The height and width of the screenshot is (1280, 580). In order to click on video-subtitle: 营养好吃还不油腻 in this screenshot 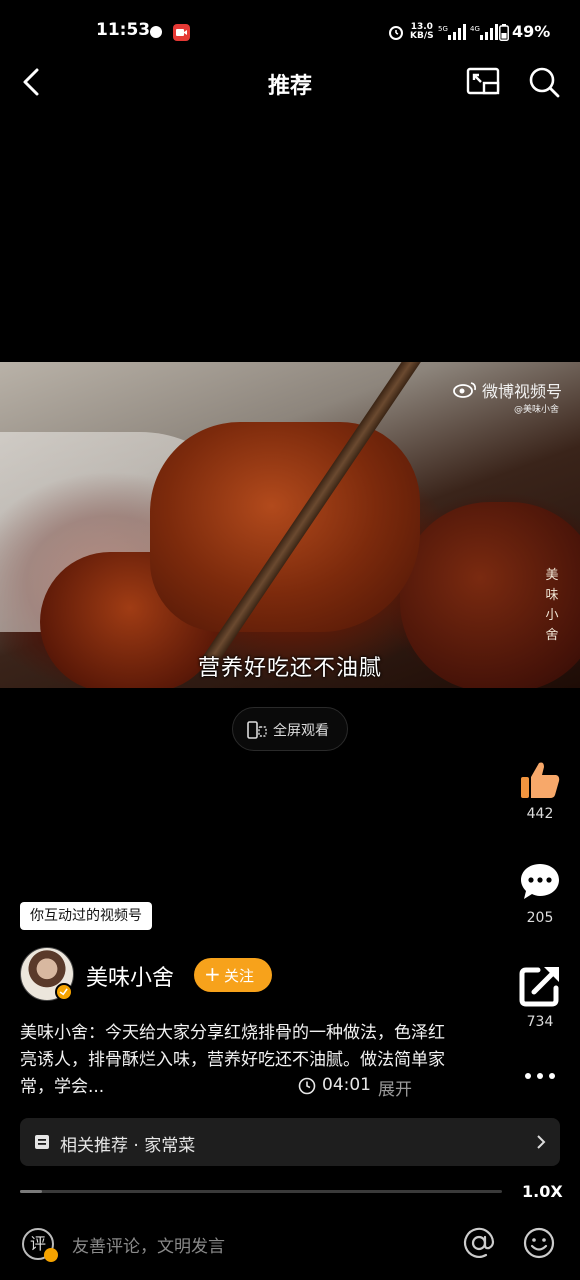, I will do `click(289, 668)`.